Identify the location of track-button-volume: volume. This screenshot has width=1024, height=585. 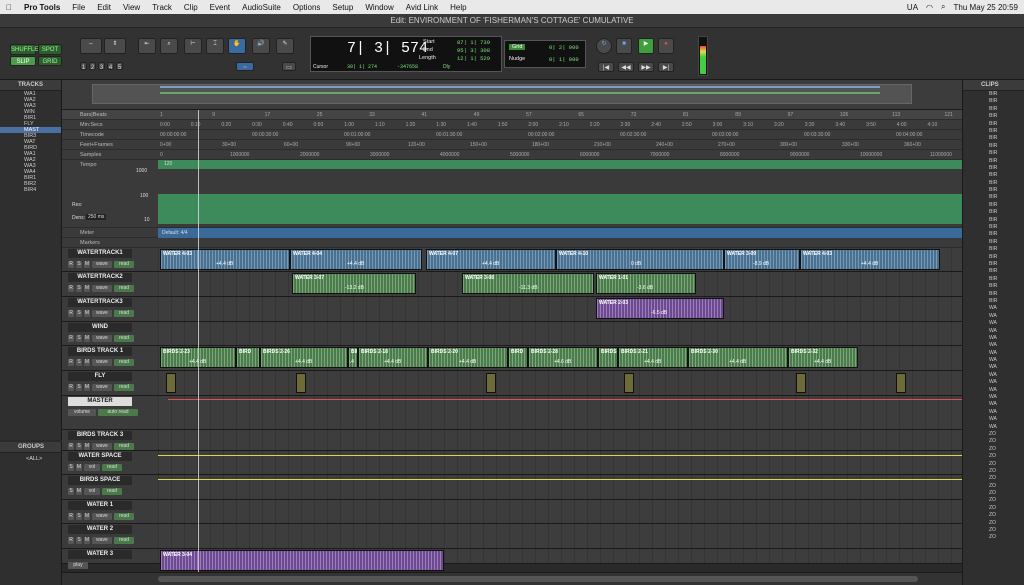
(82, 412).